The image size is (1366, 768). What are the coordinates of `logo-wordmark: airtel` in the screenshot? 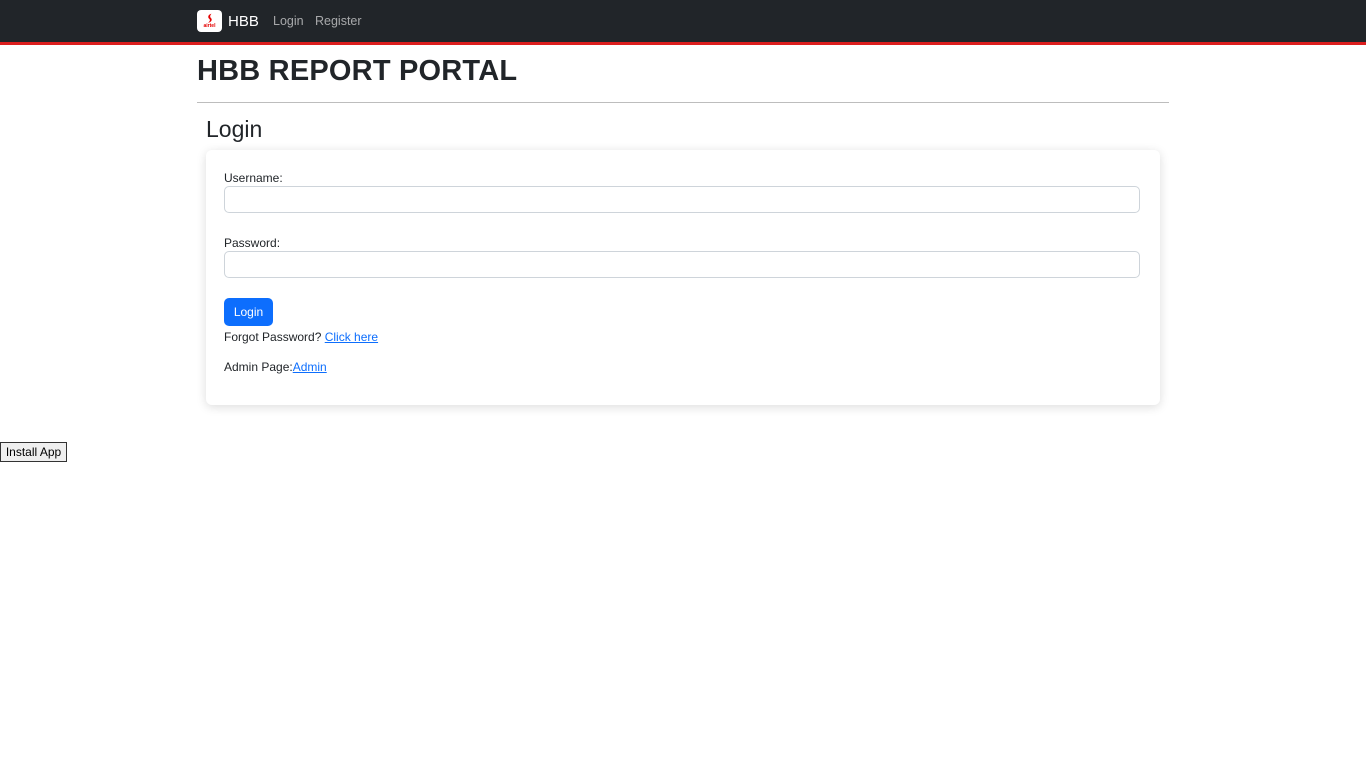 It's located at (209, 26).